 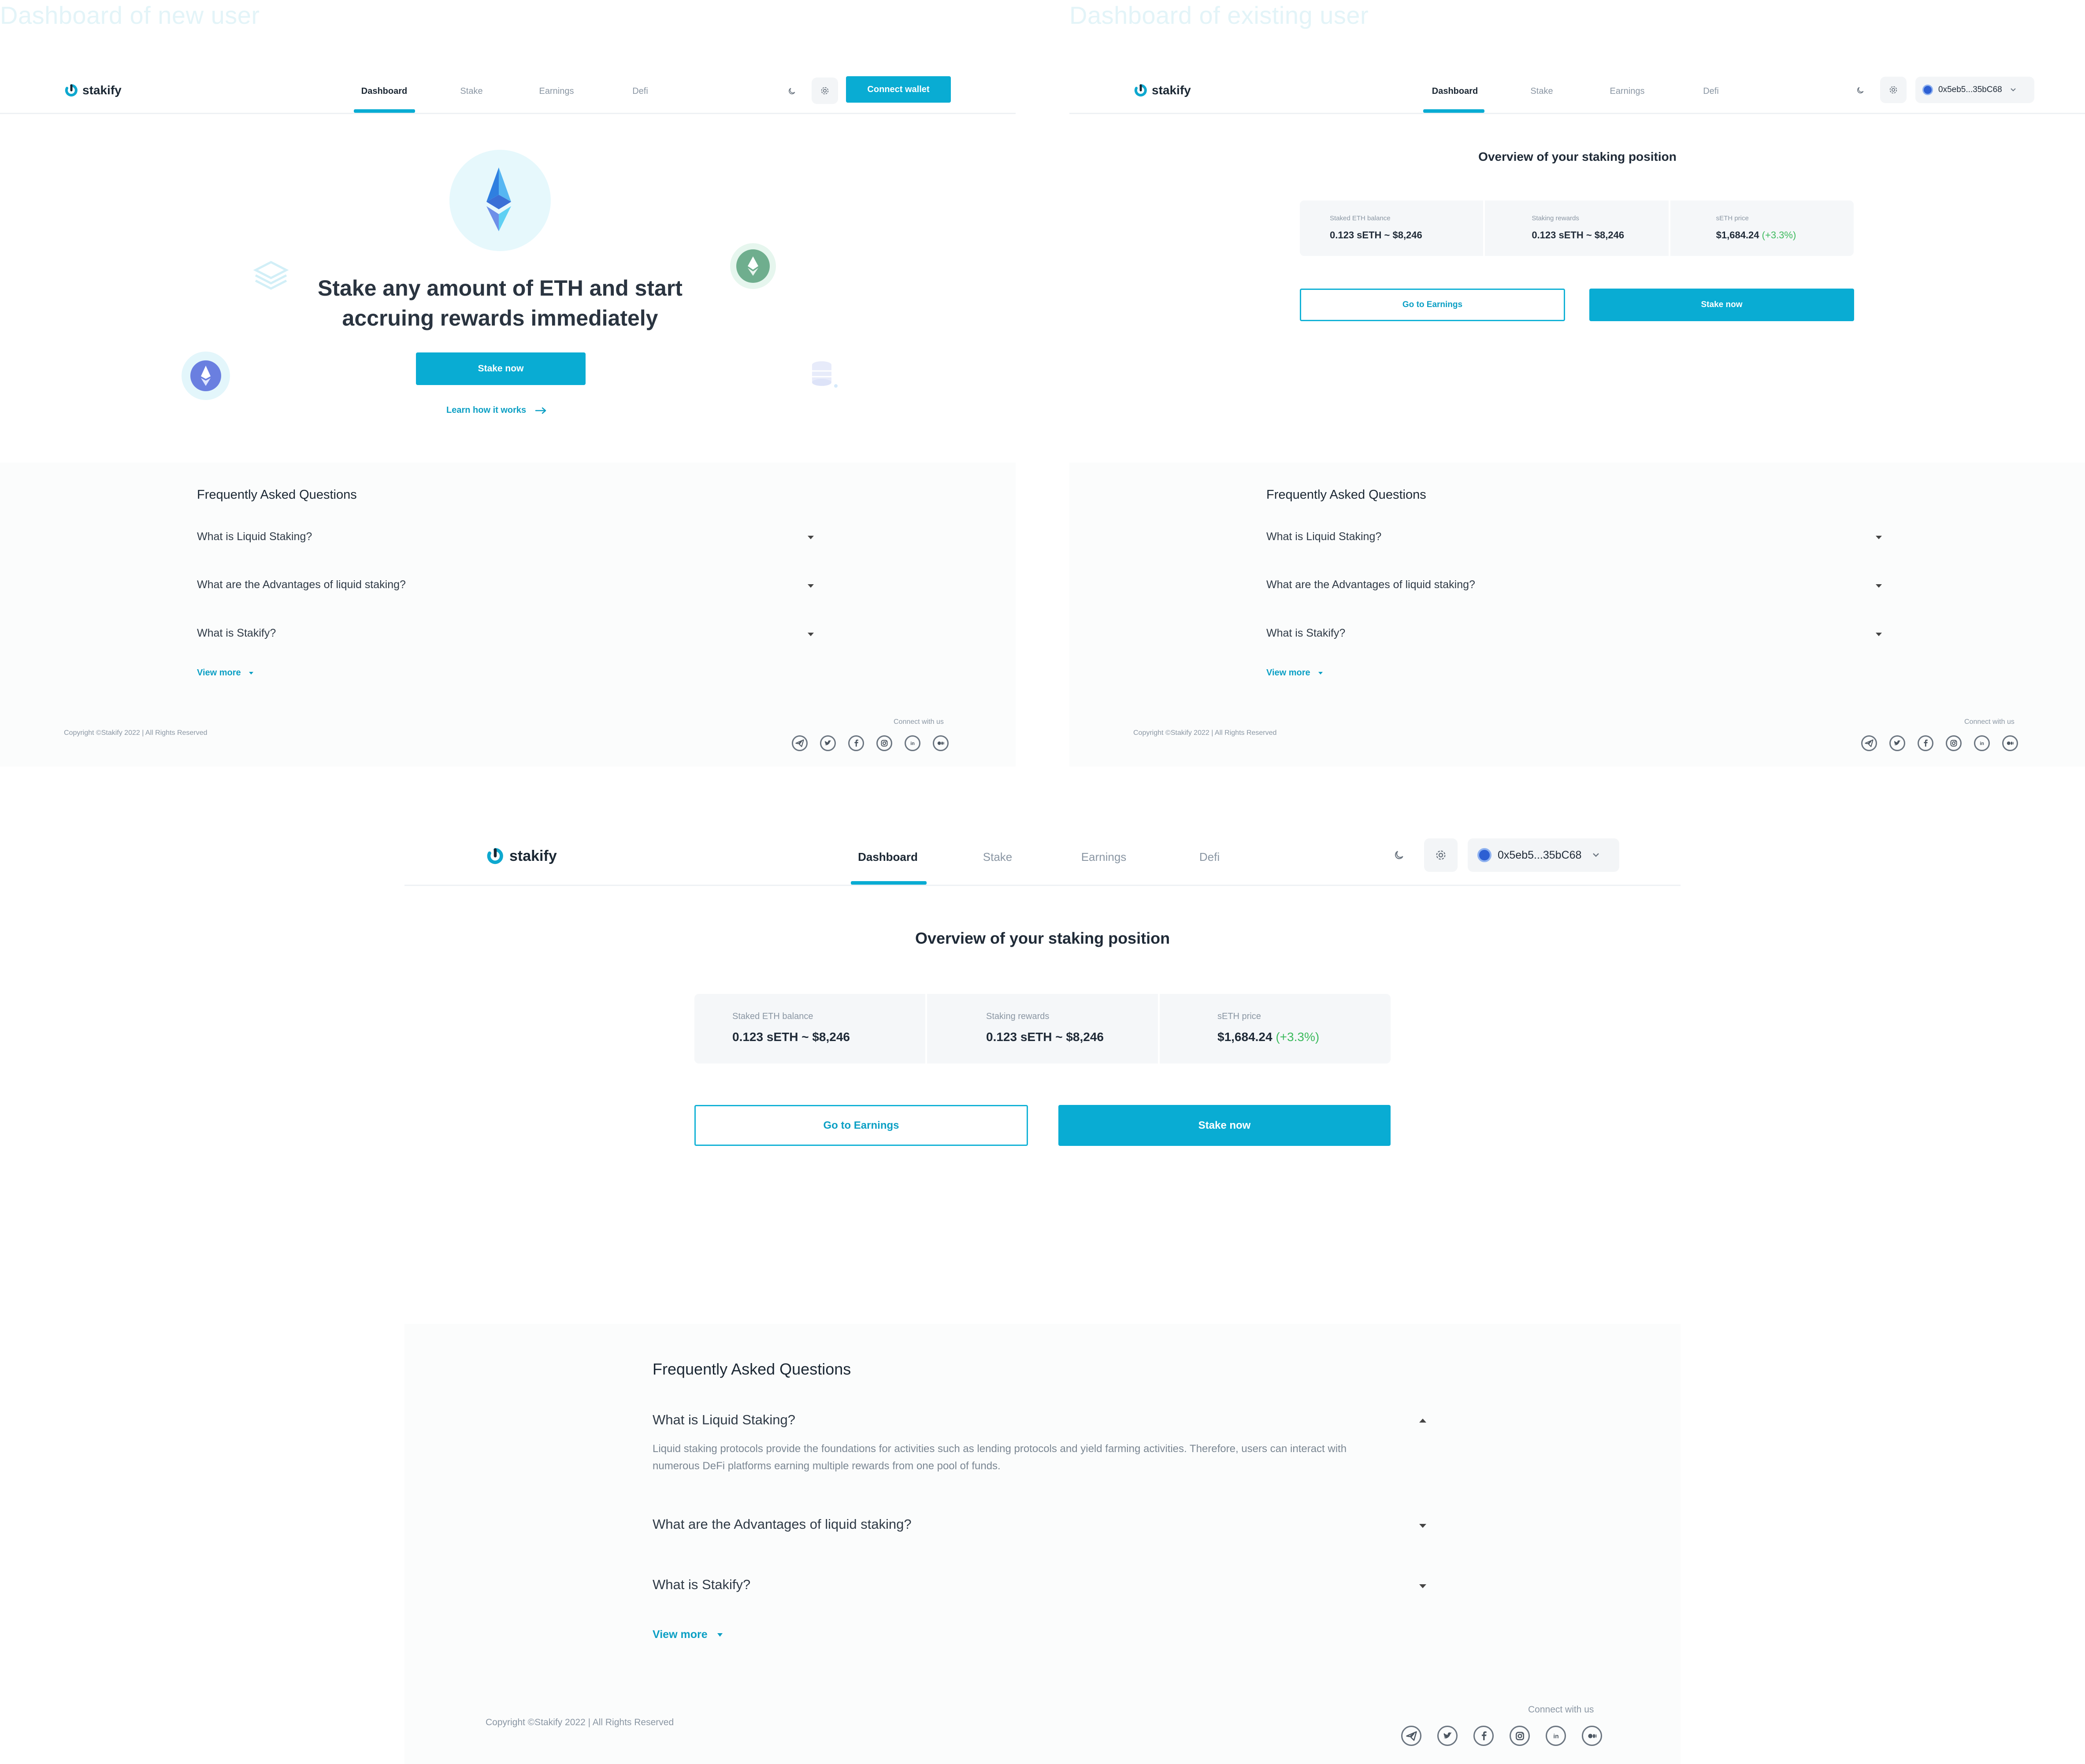 I want to click on connect-wallet-button: Connect wallet, so click(x=898, y=89).